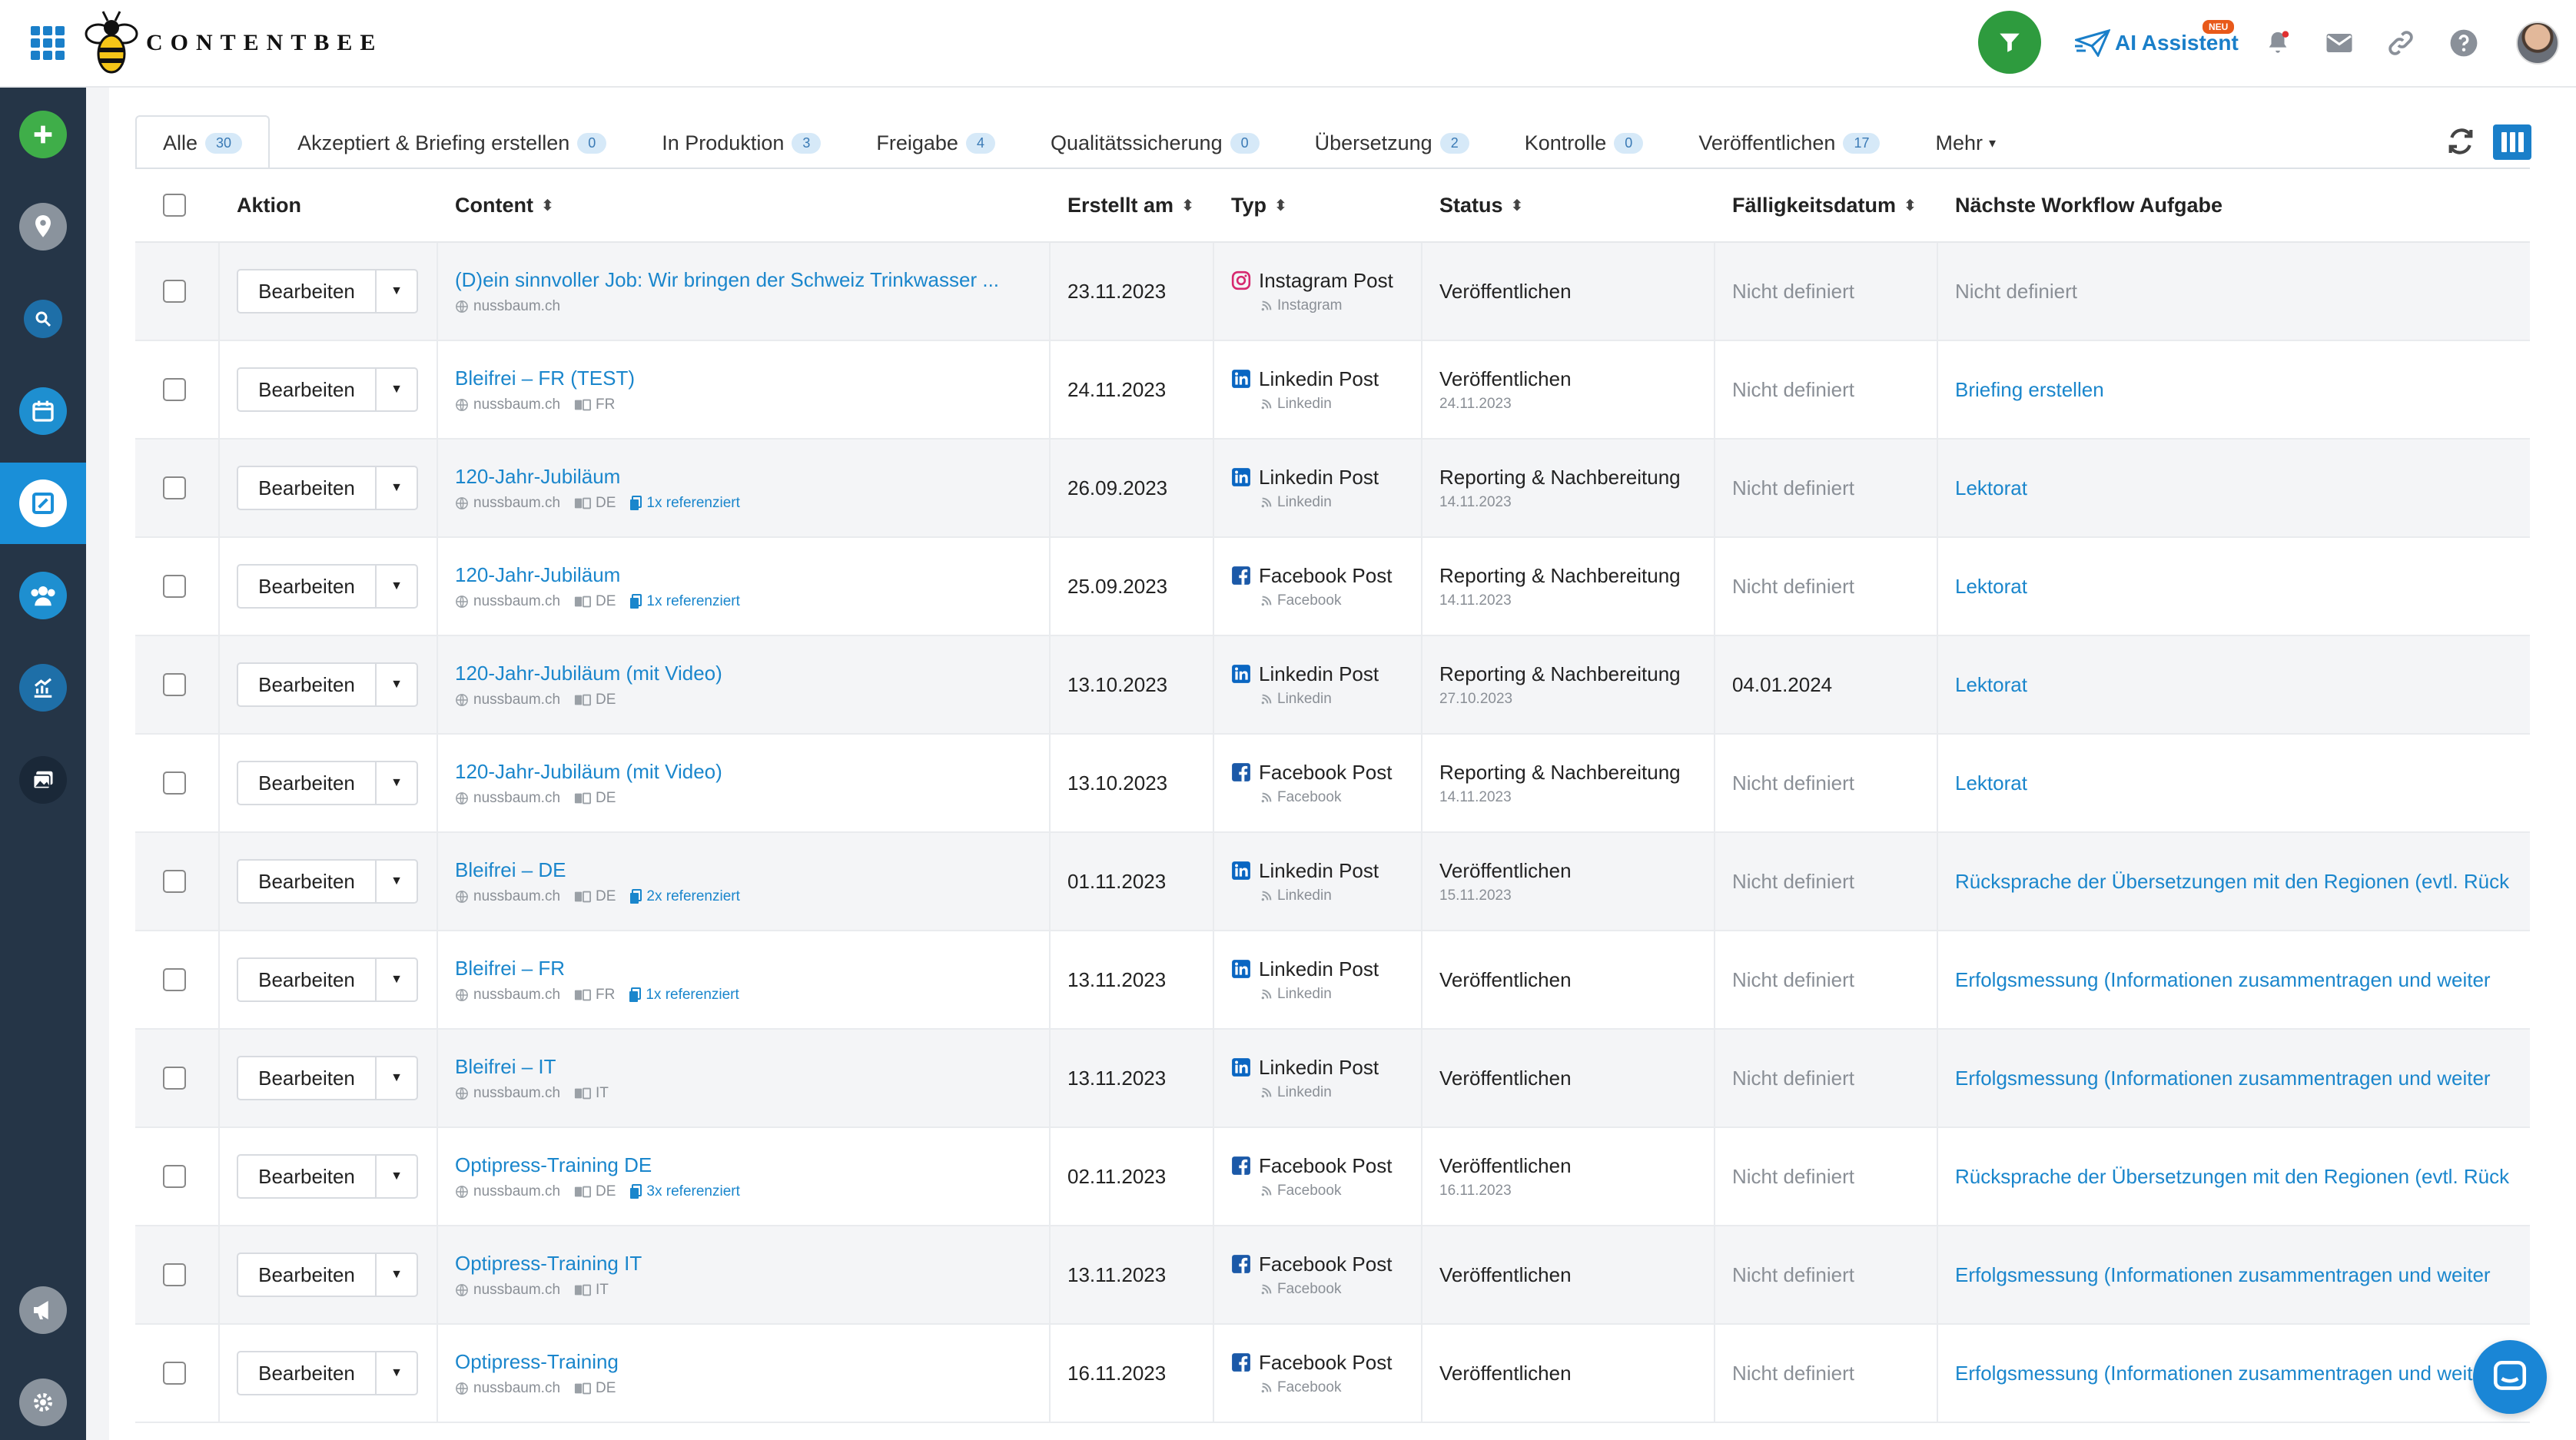 Image resolution: width=2576 pixels, height=1440 pixels. What do you see at coordinates (741, 142) in the screenshot?
I see `tab-2: In Produktion 3` at bounding box center [741, 142].